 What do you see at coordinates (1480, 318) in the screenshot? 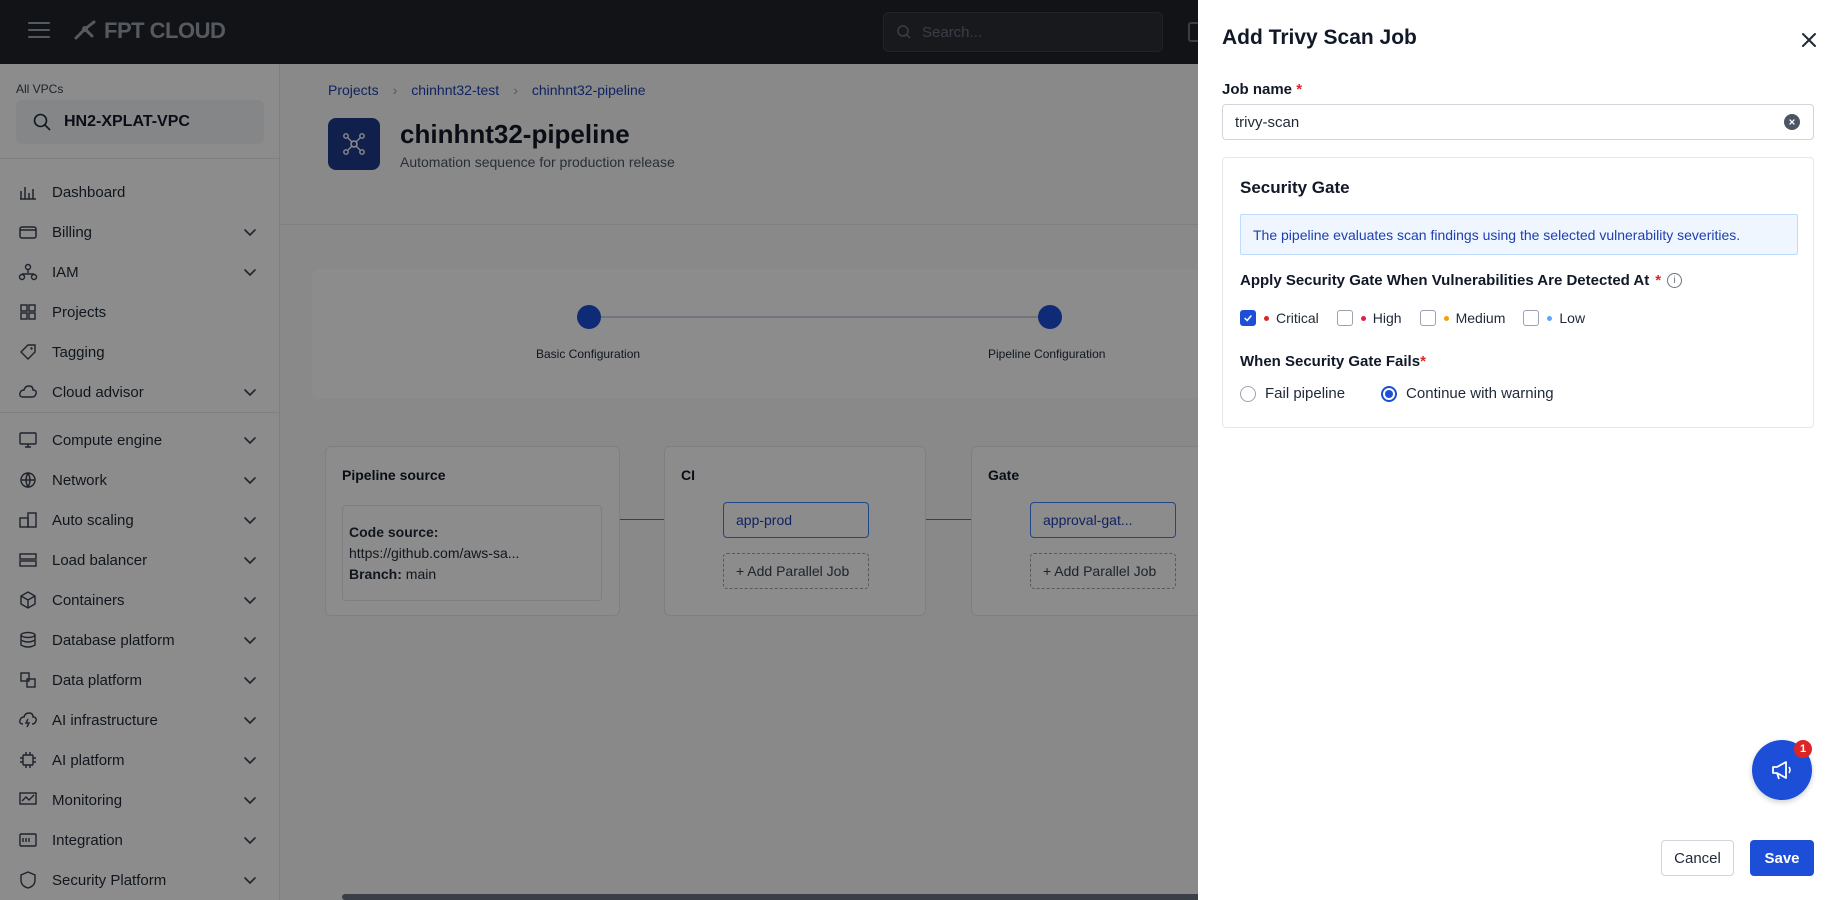
I see `severity-label: Medium` at bounding box center [1480, 318].